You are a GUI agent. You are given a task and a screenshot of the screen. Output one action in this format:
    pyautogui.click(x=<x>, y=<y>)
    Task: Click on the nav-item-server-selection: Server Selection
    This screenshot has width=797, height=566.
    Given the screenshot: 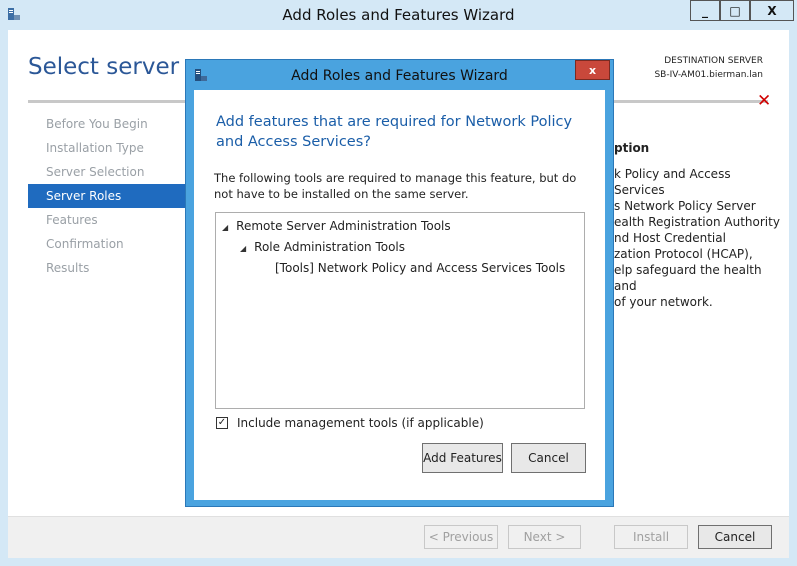 What is the action you would take?
    pyautogui.click(x=107, y=172)
    